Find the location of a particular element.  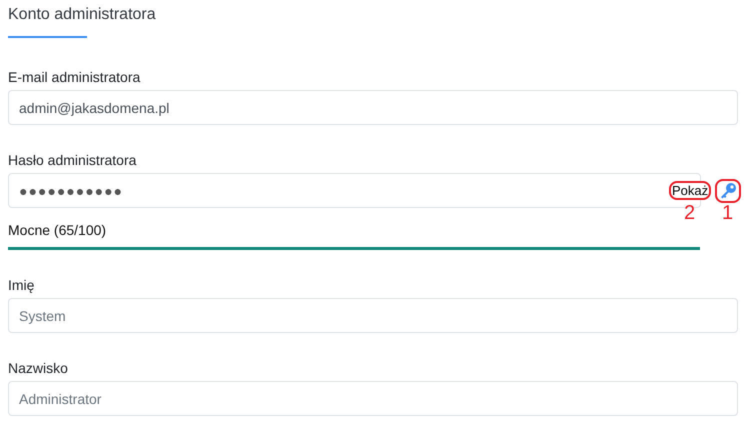

key-icon is located at coordinates (728, 190).